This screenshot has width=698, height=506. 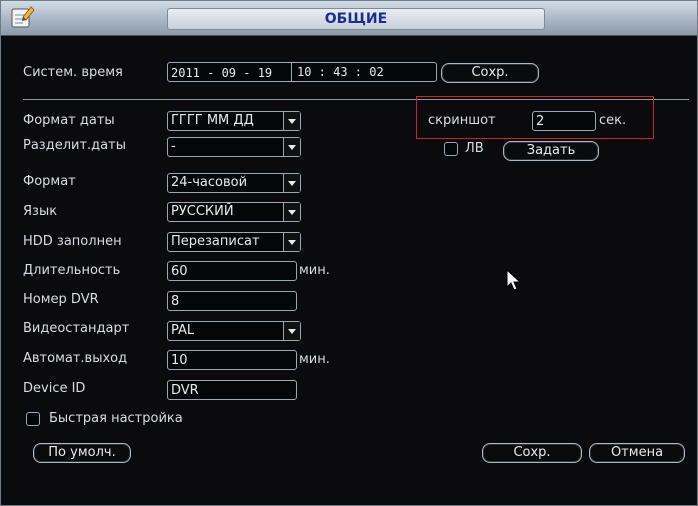 What do you see at coordinates (54, 388) in the screenshot?
I see `device-id-label: Device ID` at bounding box center [54, 388].